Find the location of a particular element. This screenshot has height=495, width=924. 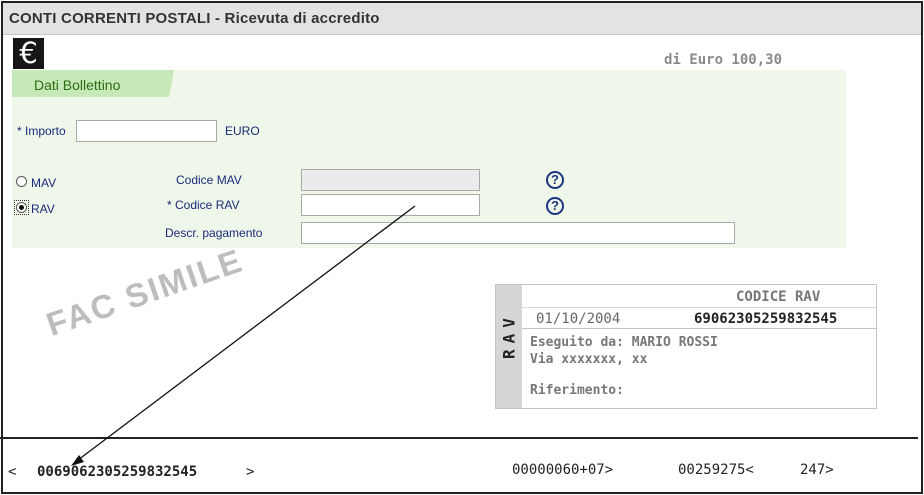

codice-rav-label: * Codice RAV is located at coordinates (203, 205).